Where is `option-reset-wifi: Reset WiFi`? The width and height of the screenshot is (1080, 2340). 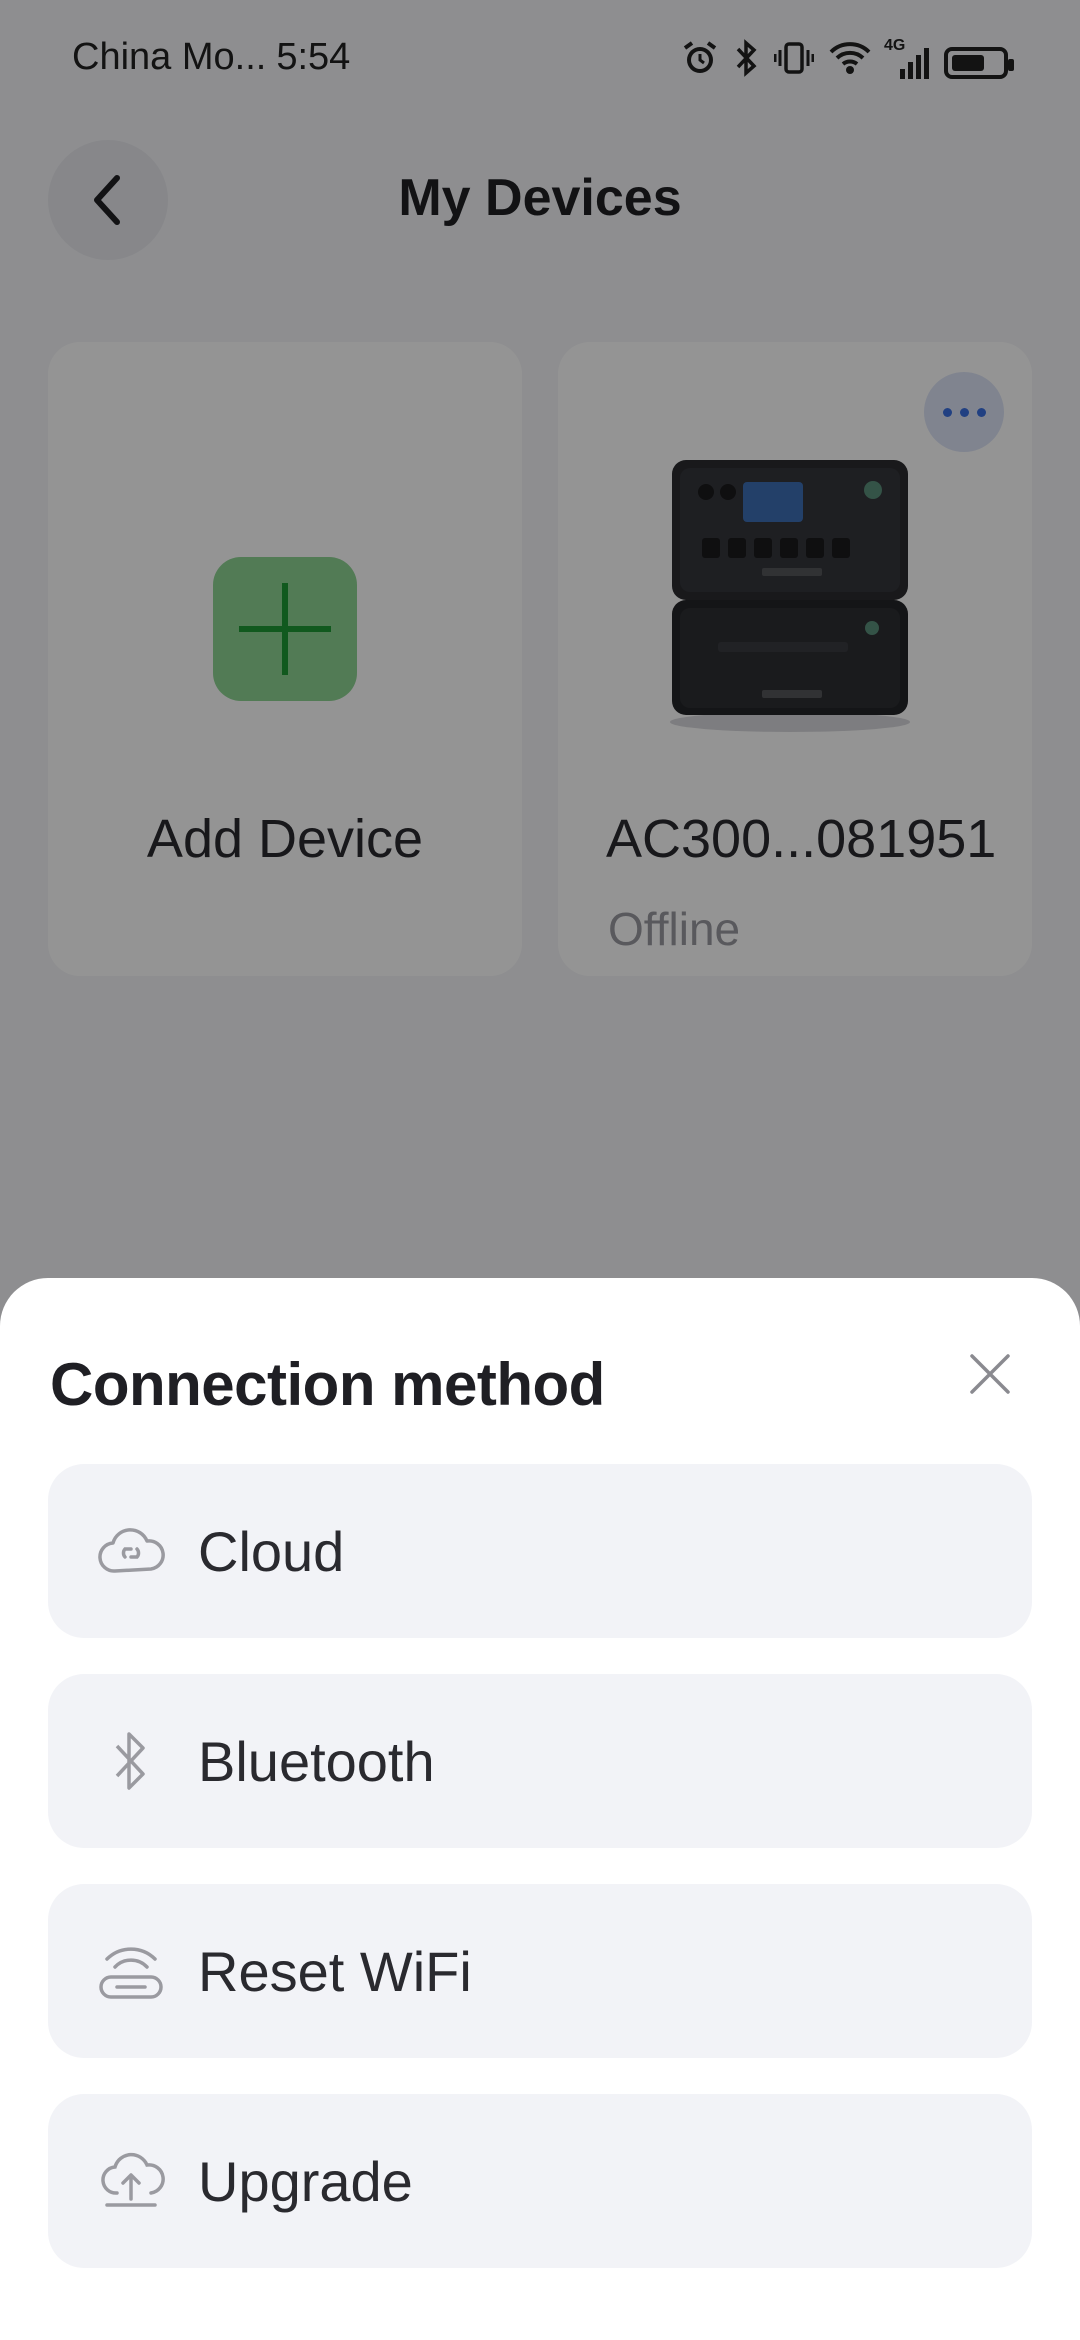
option-reset-wifi: Reset WiFi is located at coordinates (540, 1971).